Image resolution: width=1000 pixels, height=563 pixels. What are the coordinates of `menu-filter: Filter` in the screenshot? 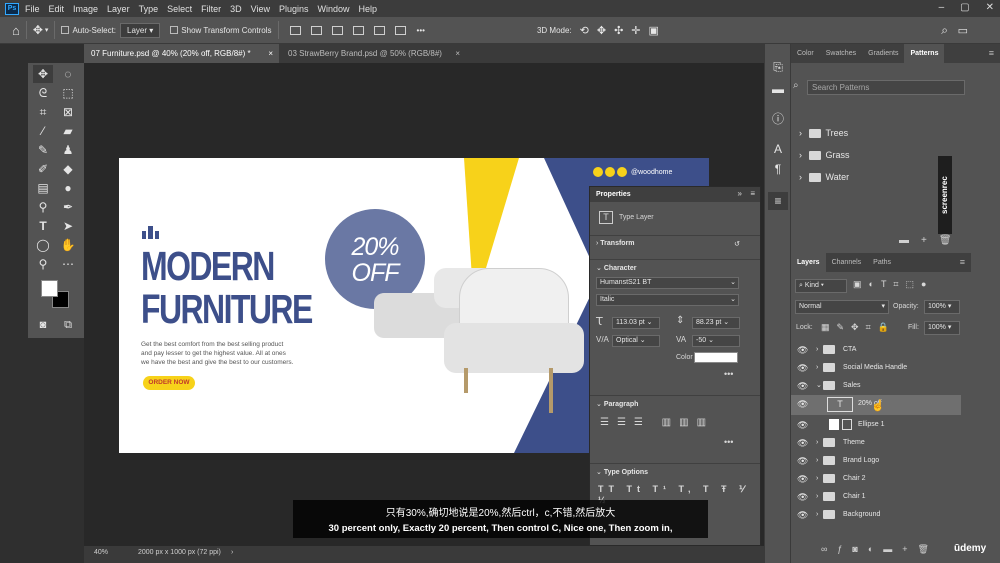 It's located at (211, 9).